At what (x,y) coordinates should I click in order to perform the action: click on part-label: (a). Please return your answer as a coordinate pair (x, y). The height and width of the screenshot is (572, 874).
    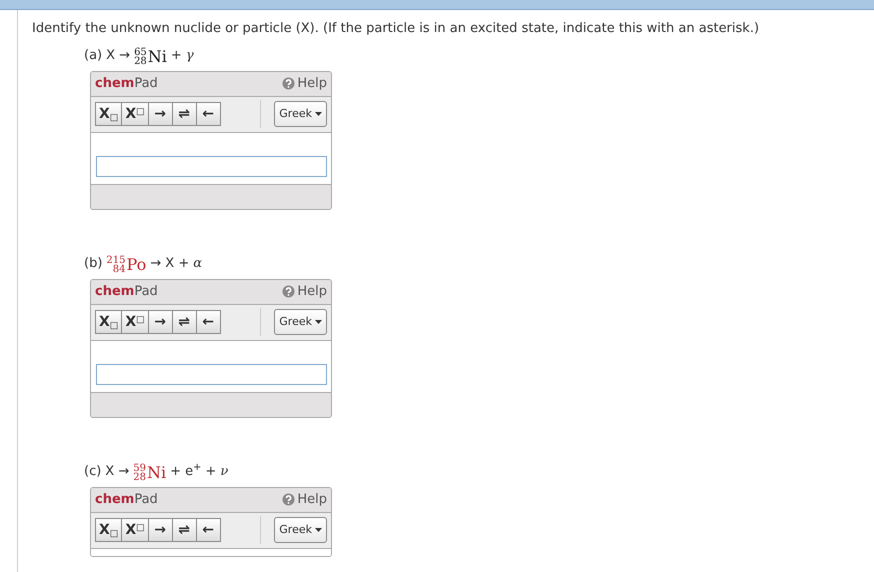
    Looking at the image, I should click on (93, 56).